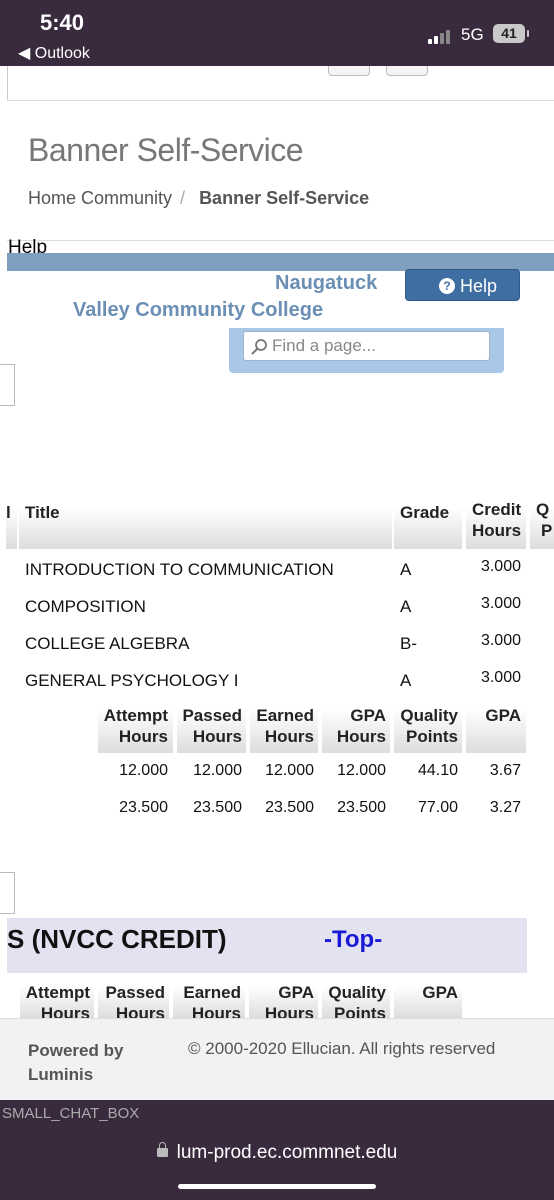  I want to click on home-indicator, so click(277, 1186).